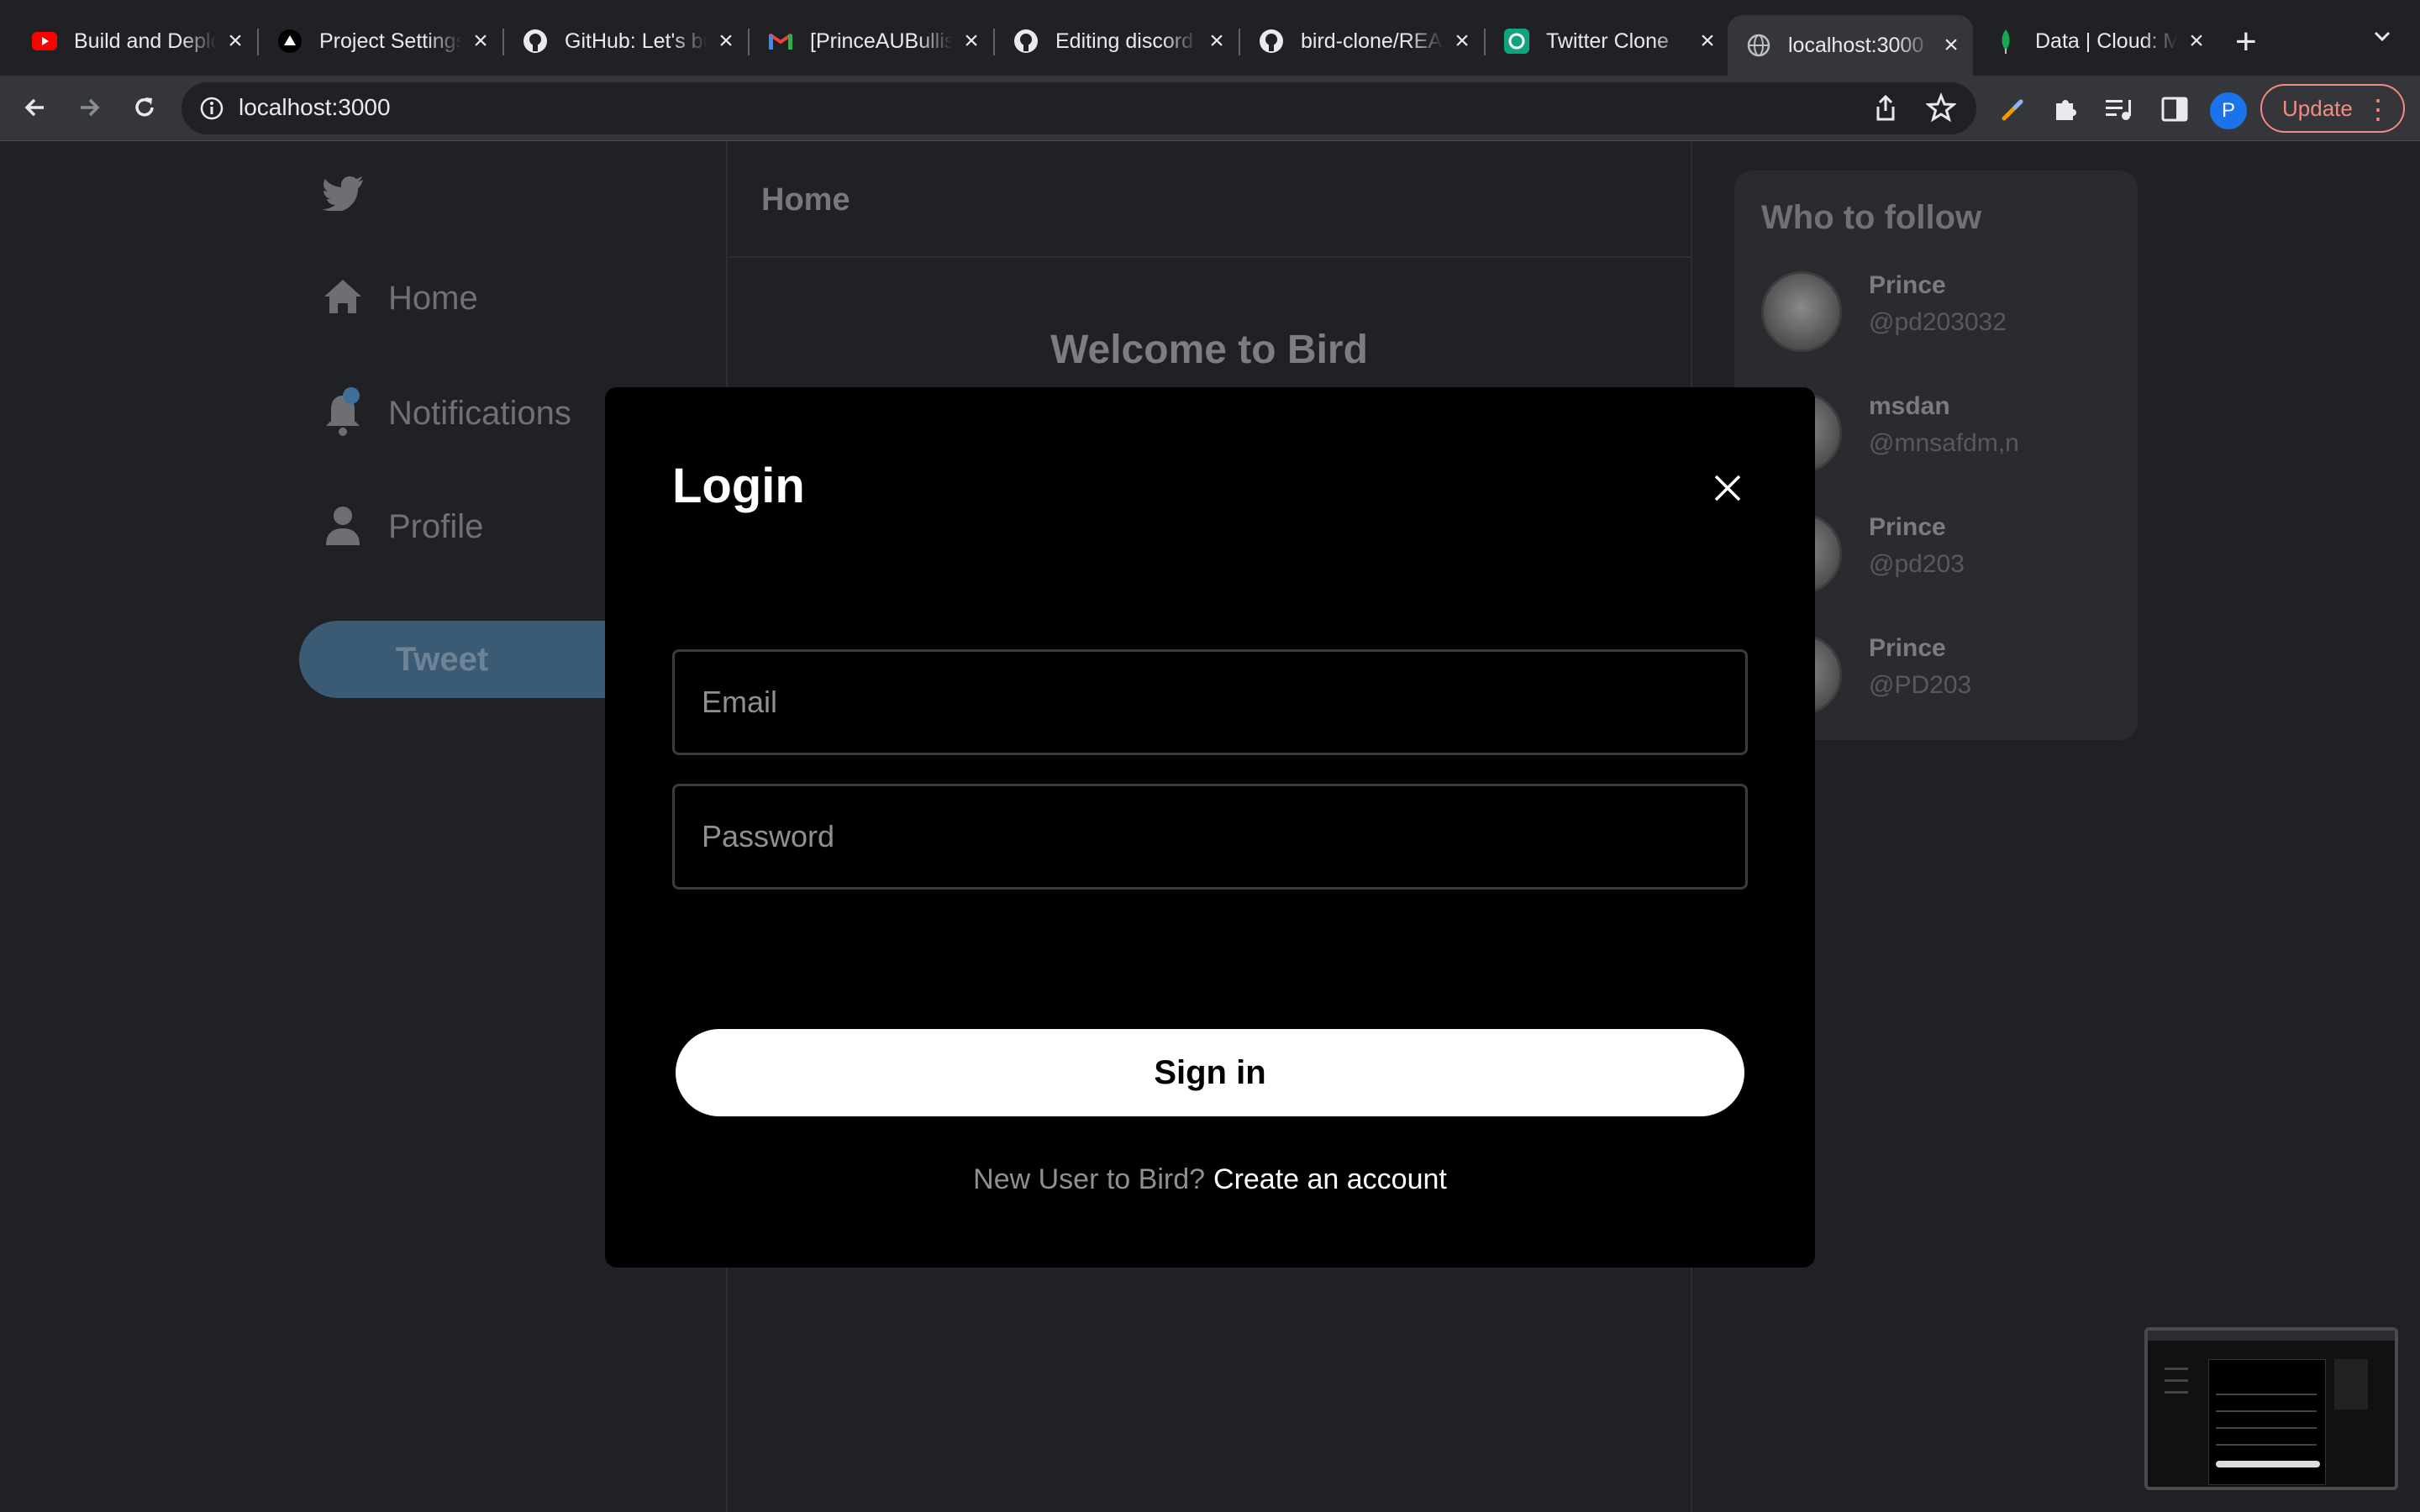  What do you see at coordinates (146, 41) in the screenshot?
I see `tab-title: Build and Deploy` at bounding box center [146, 41].